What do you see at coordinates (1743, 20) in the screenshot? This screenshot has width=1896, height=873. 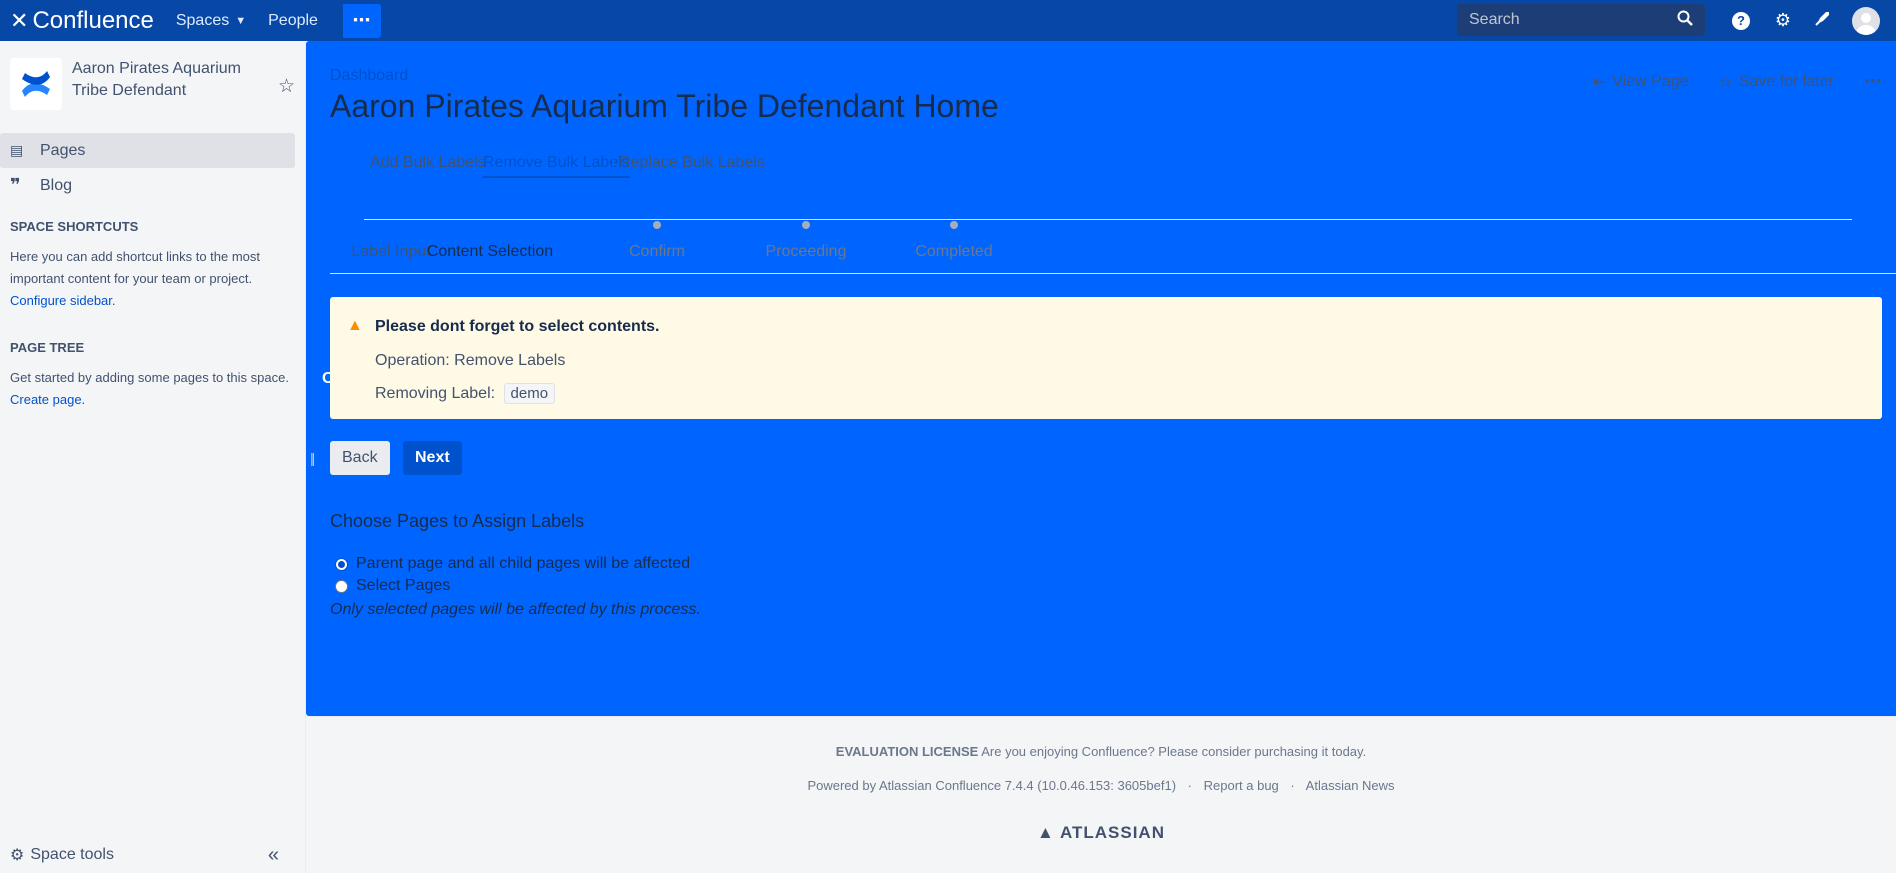 I see `help-icon: ?` at bounding box center [1743, 20].